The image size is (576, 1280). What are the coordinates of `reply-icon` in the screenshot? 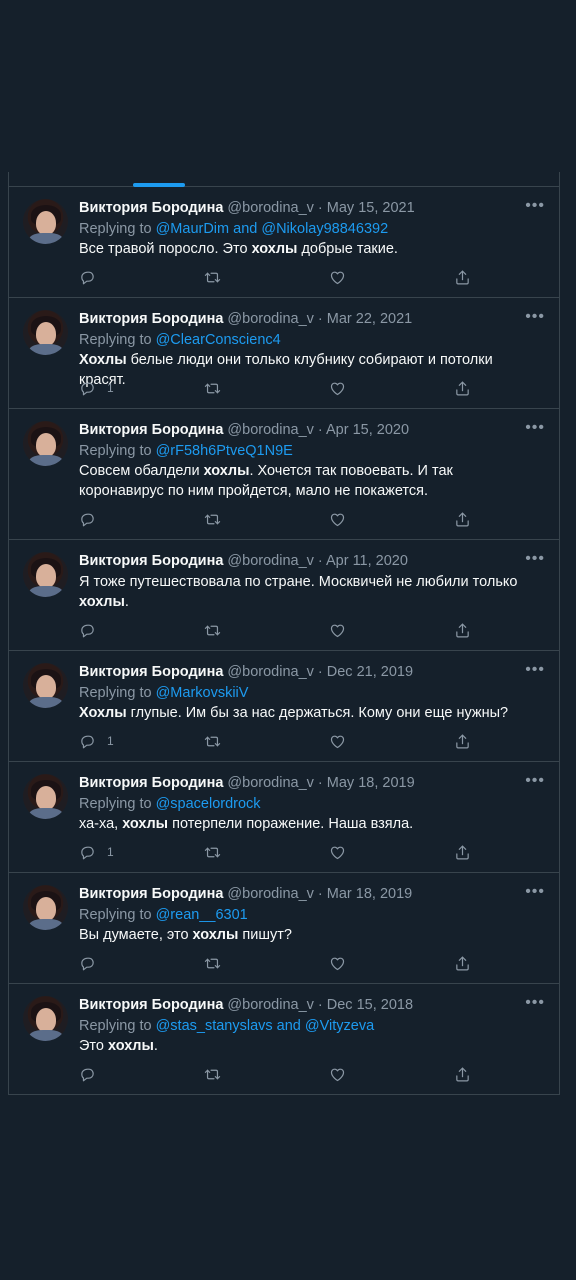 It's located at (87, 388).